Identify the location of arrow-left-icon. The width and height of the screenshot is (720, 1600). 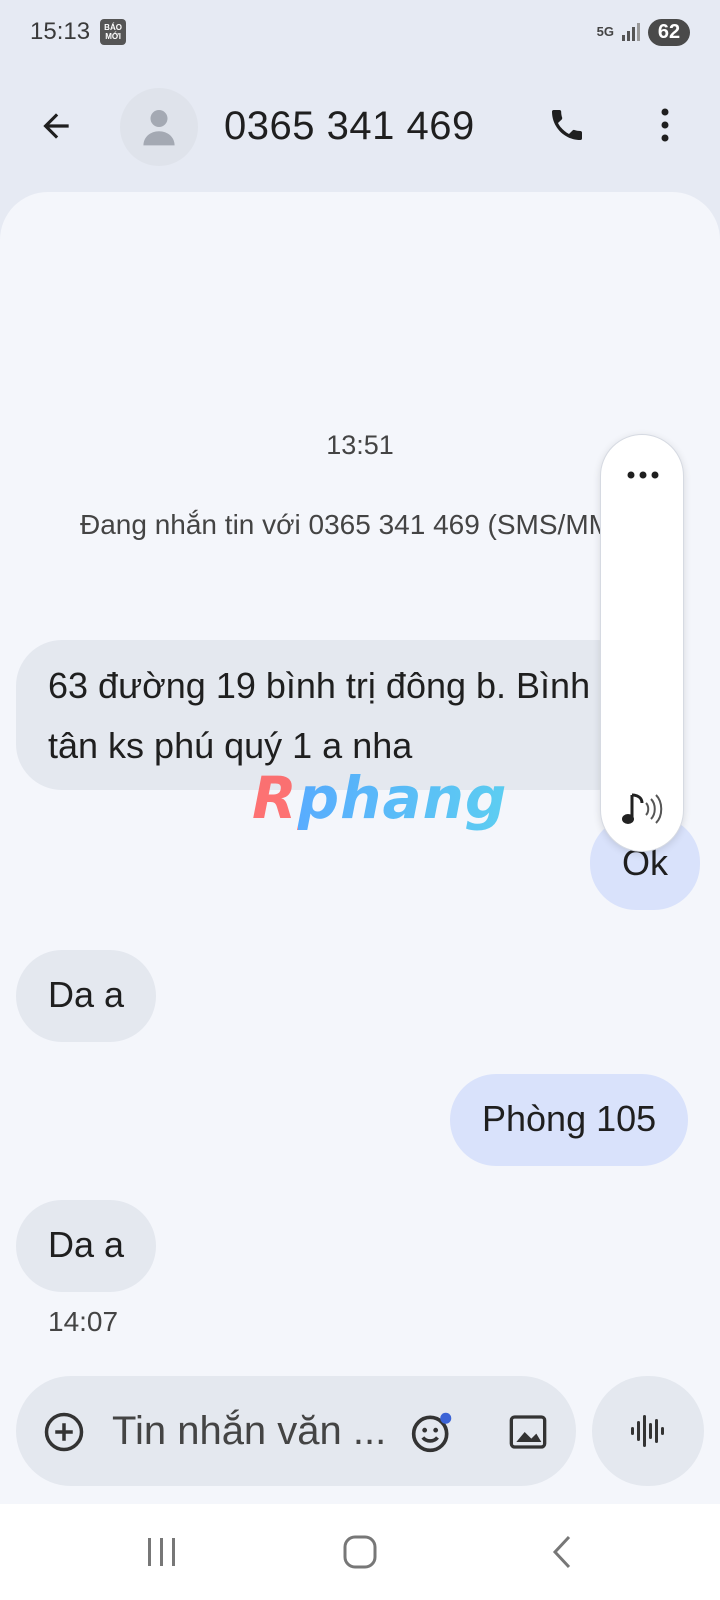
(56, 126).